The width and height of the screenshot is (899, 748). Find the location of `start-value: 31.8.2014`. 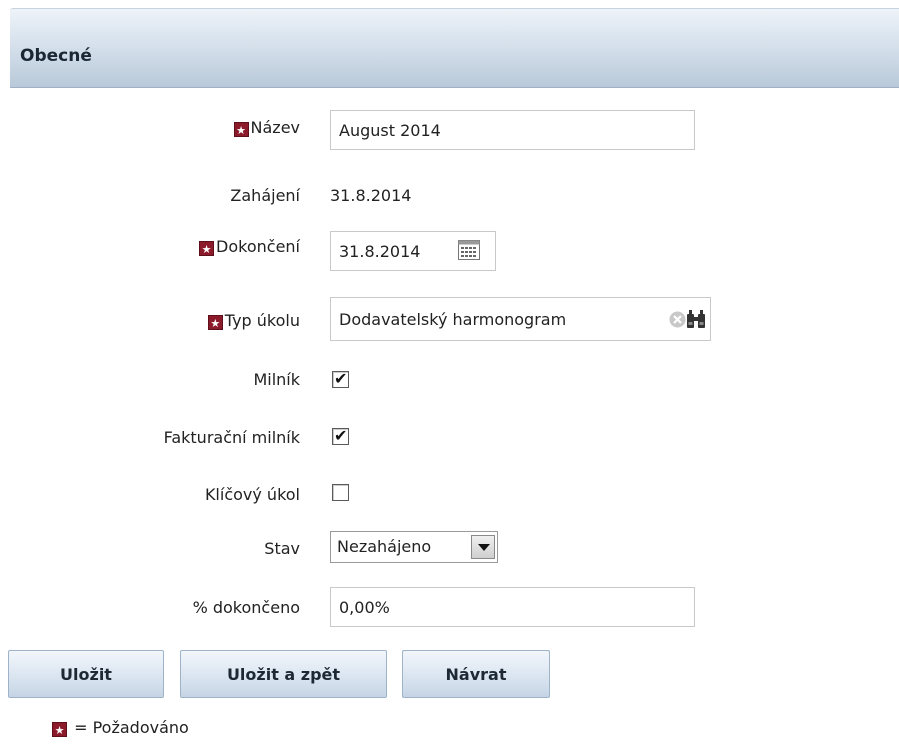

start-value: 31.8.2014 is located at coordinates (371, 195).